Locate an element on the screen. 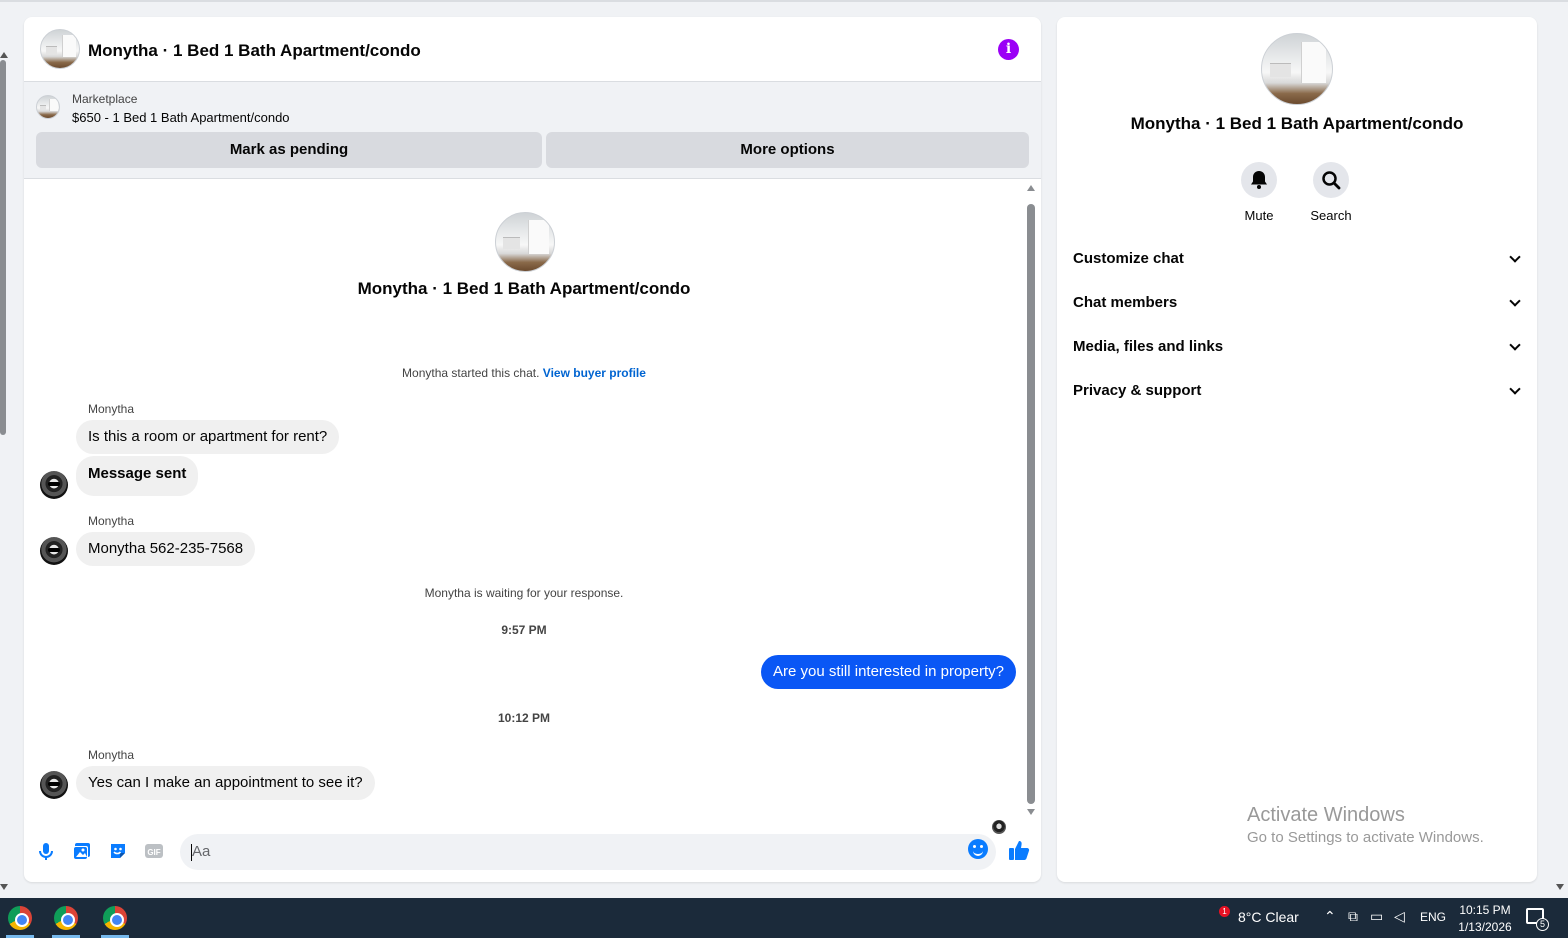 The width and height of the screenshot is (1568, 938). message-bubble: Is this a room or apartment for rent? is located at coordinates (208, 437).